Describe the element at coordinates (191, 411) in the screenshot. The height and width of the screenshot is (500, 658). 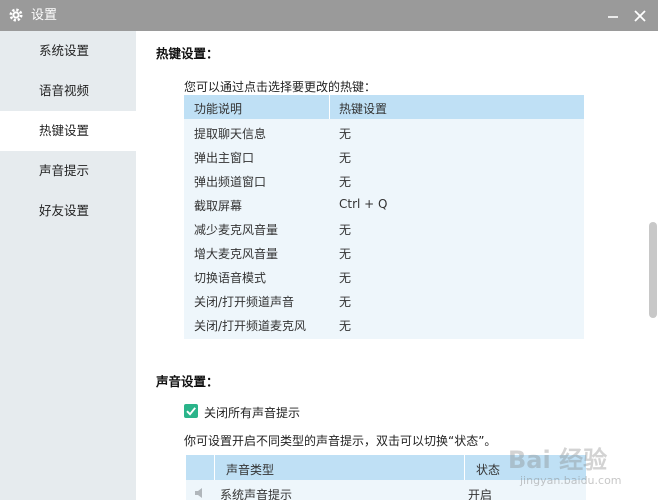
I see `mute-all-checkbox` at that location.